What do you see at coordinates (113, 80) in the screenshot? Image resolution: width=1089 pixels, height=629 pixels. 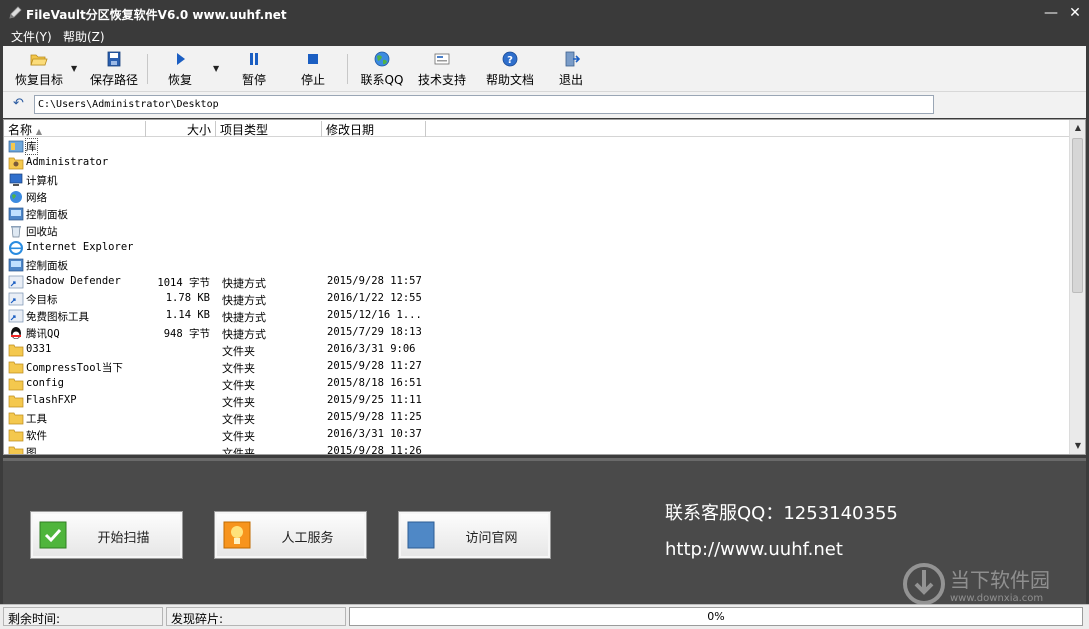 I see `save-path-label: 保存路径` at bounding box center [113, 80].